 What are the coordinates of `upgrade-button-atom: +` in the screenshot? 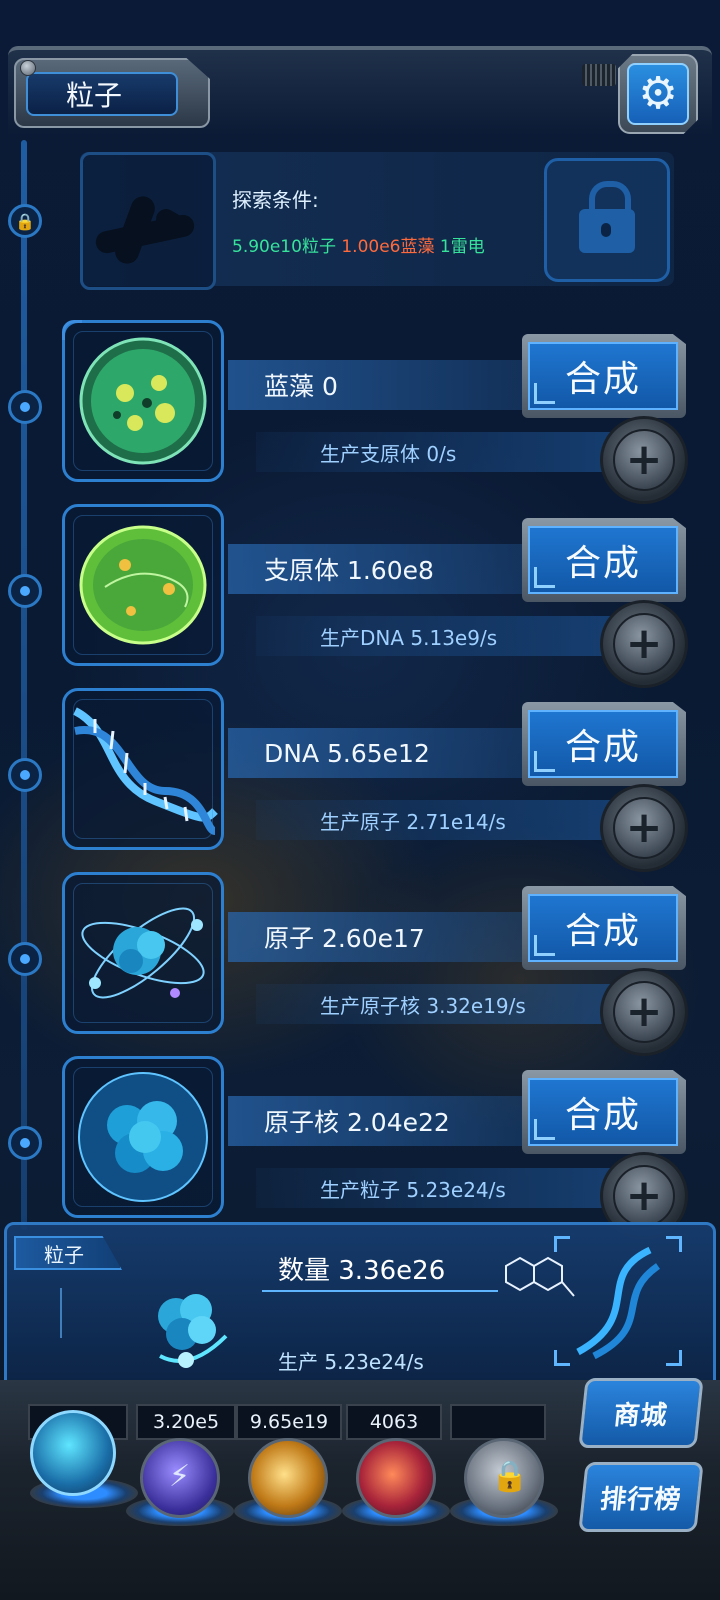 It's located at (644, 1012).